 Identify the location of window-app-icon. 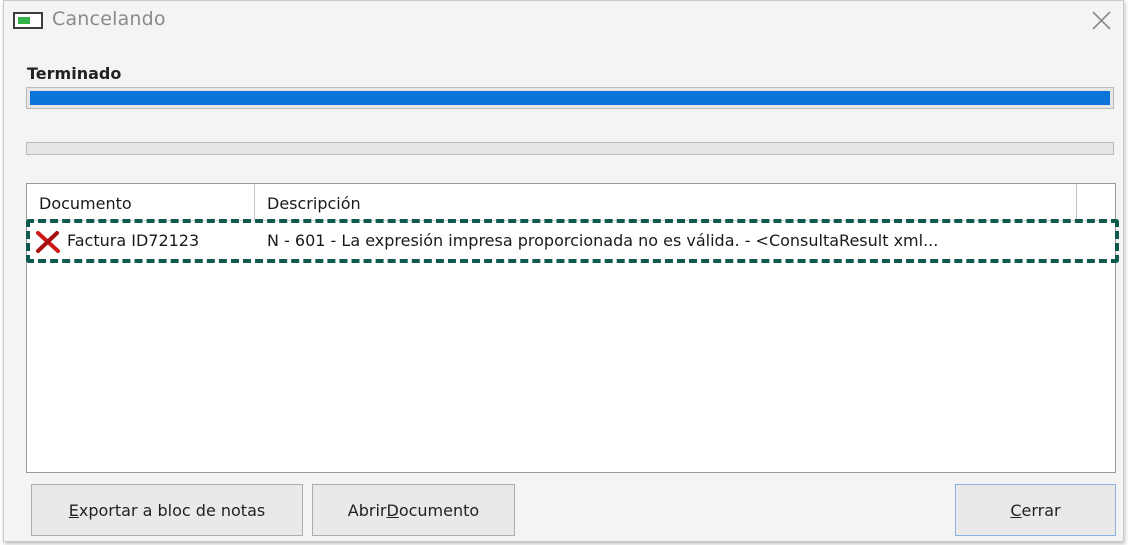
(28, 20).